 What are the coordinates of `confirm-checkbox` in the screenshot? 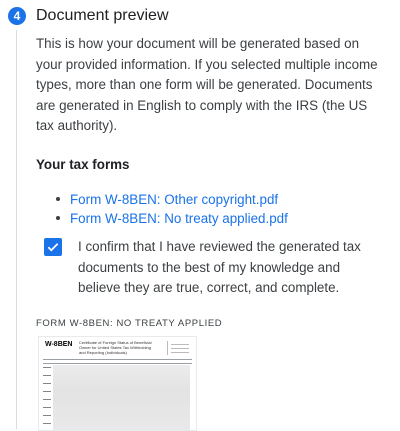 It's located at (53, 247).